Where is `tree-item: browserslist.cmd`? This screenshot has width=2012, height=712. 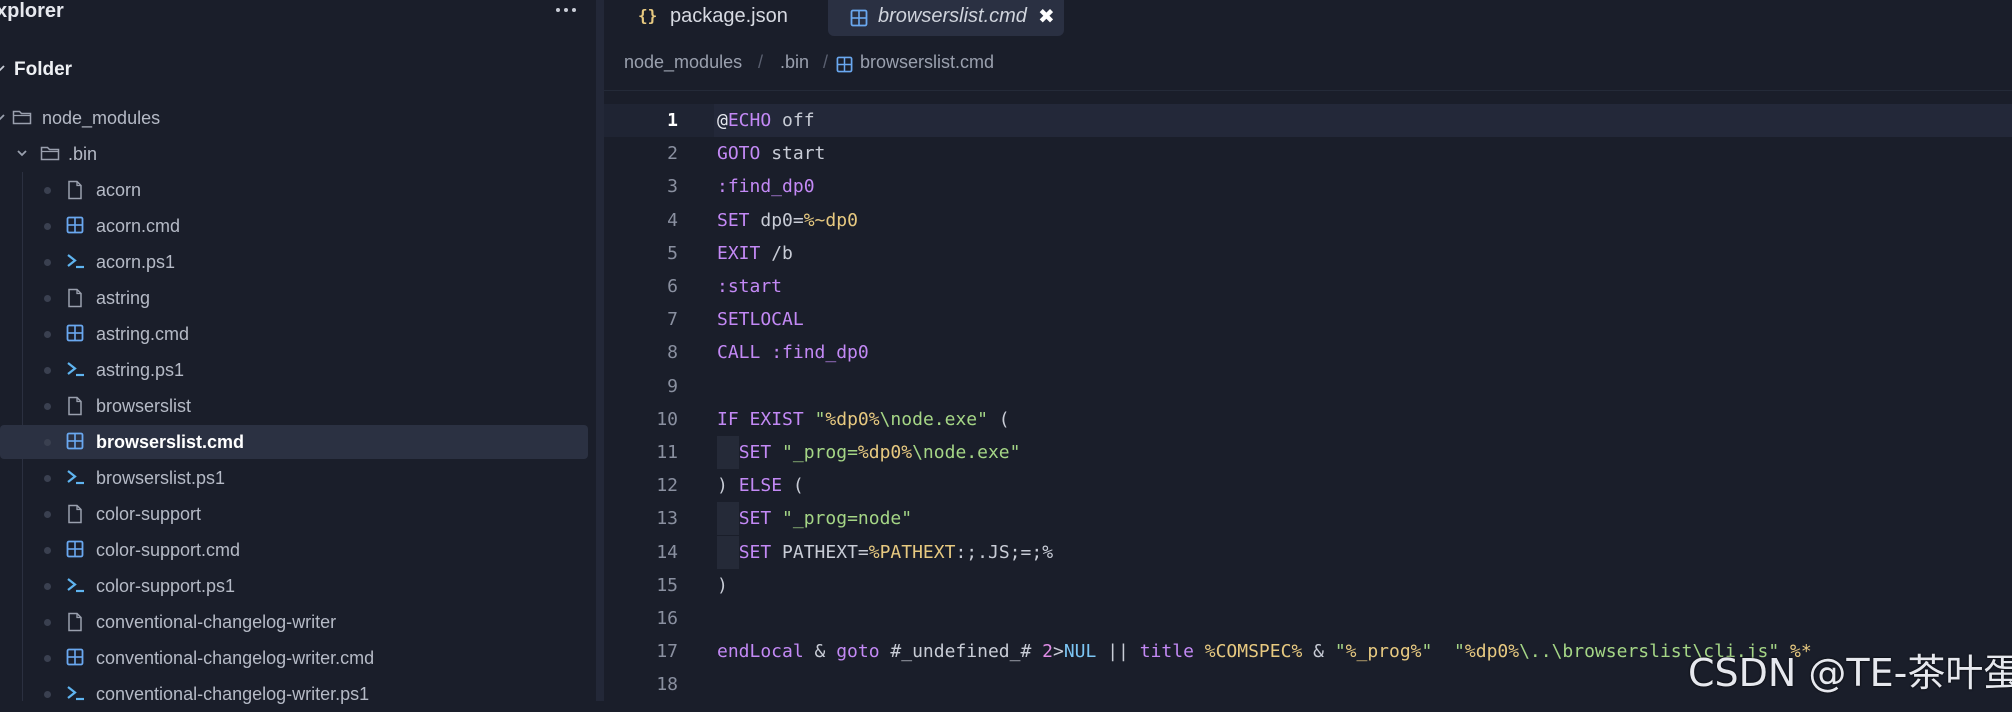
tree-item: browserslist.cmd is located at coordinates (298, 442).